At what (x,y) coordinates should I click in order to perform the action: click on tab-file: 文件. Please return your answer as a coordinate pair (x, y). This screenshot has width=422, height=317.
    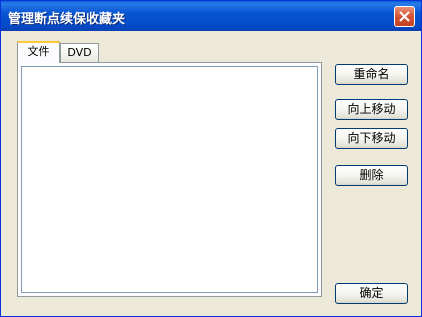
    Looking at the image, I should click on (38, 52).